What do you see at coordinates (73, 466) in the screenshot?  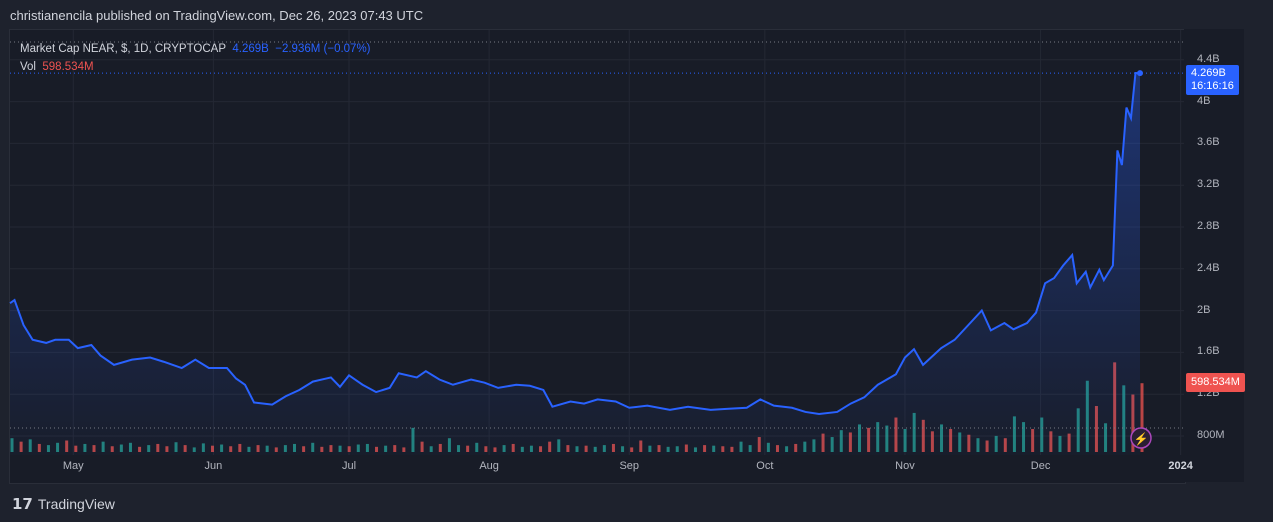 I see `x-tick-label: May` at bounding box center [73, 466].